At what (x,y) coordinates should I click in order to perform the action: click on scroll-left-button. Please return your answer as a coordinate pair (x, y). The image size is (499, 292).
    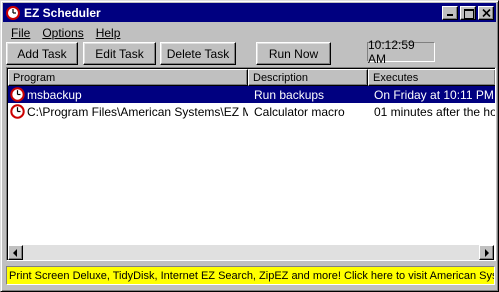
    Looking at the image, I should click on (15, 252).